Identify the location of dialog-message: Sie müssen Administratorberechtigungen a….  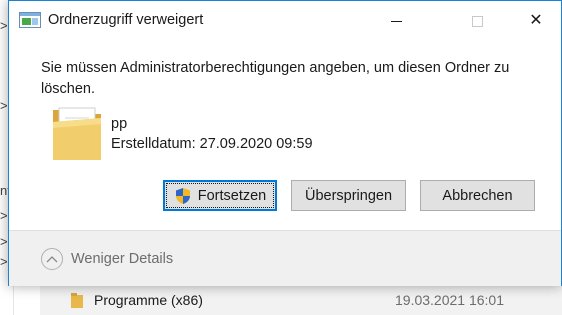
(275, 78).